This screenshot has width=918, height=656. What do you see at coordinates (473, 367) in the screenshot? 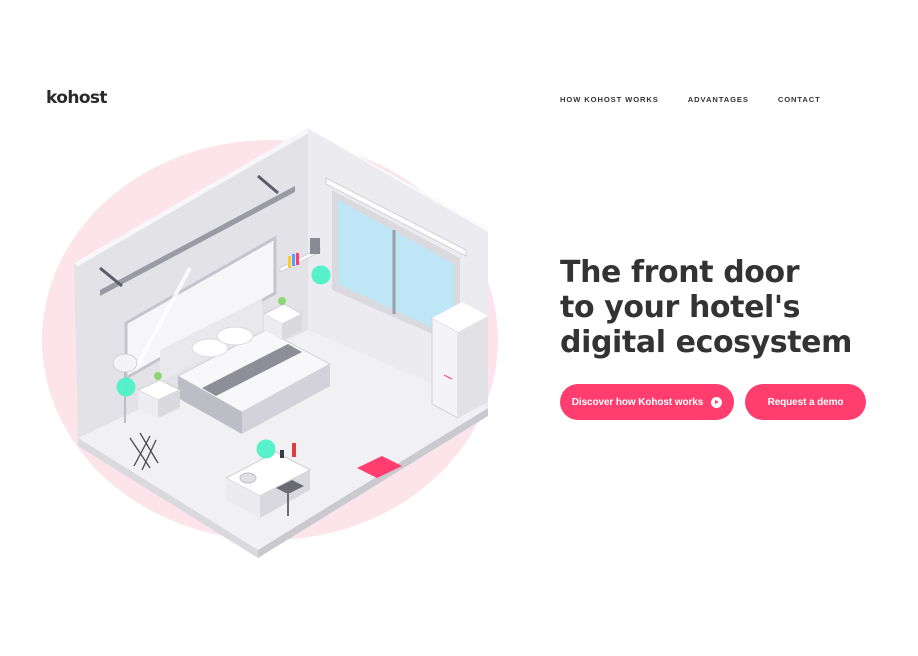
I see `wardrobe-side` at bounding box center [473, 367].